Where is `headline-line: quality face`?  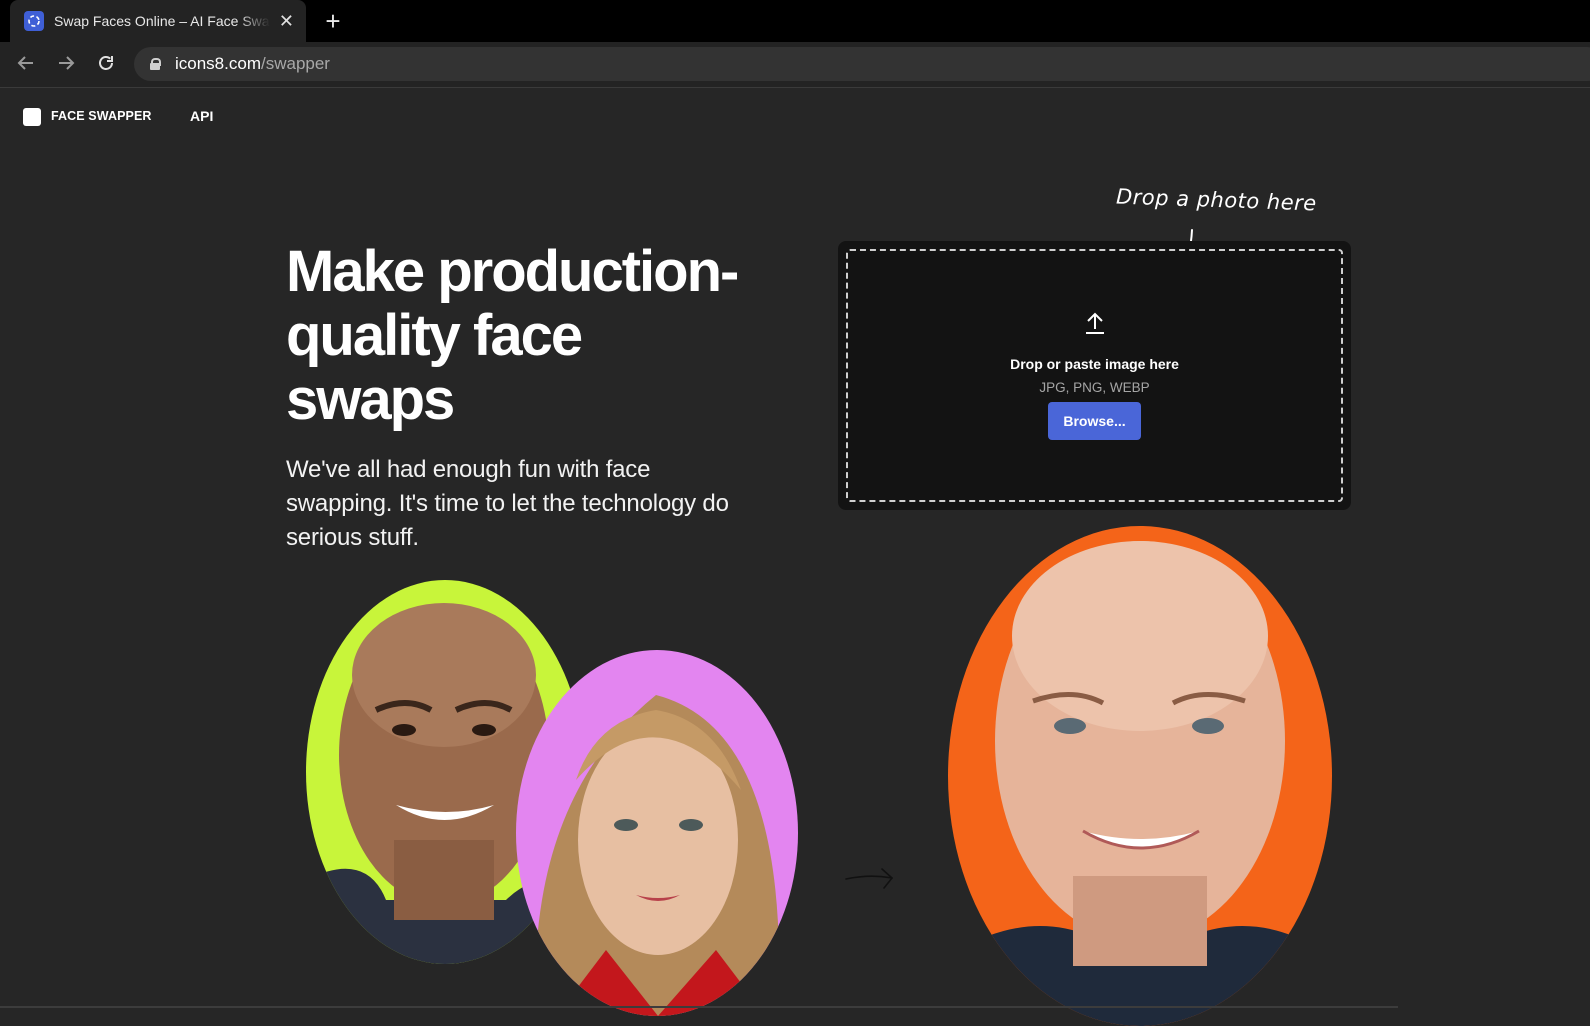
headline-line: quality face is located at coordinates (434, 335).